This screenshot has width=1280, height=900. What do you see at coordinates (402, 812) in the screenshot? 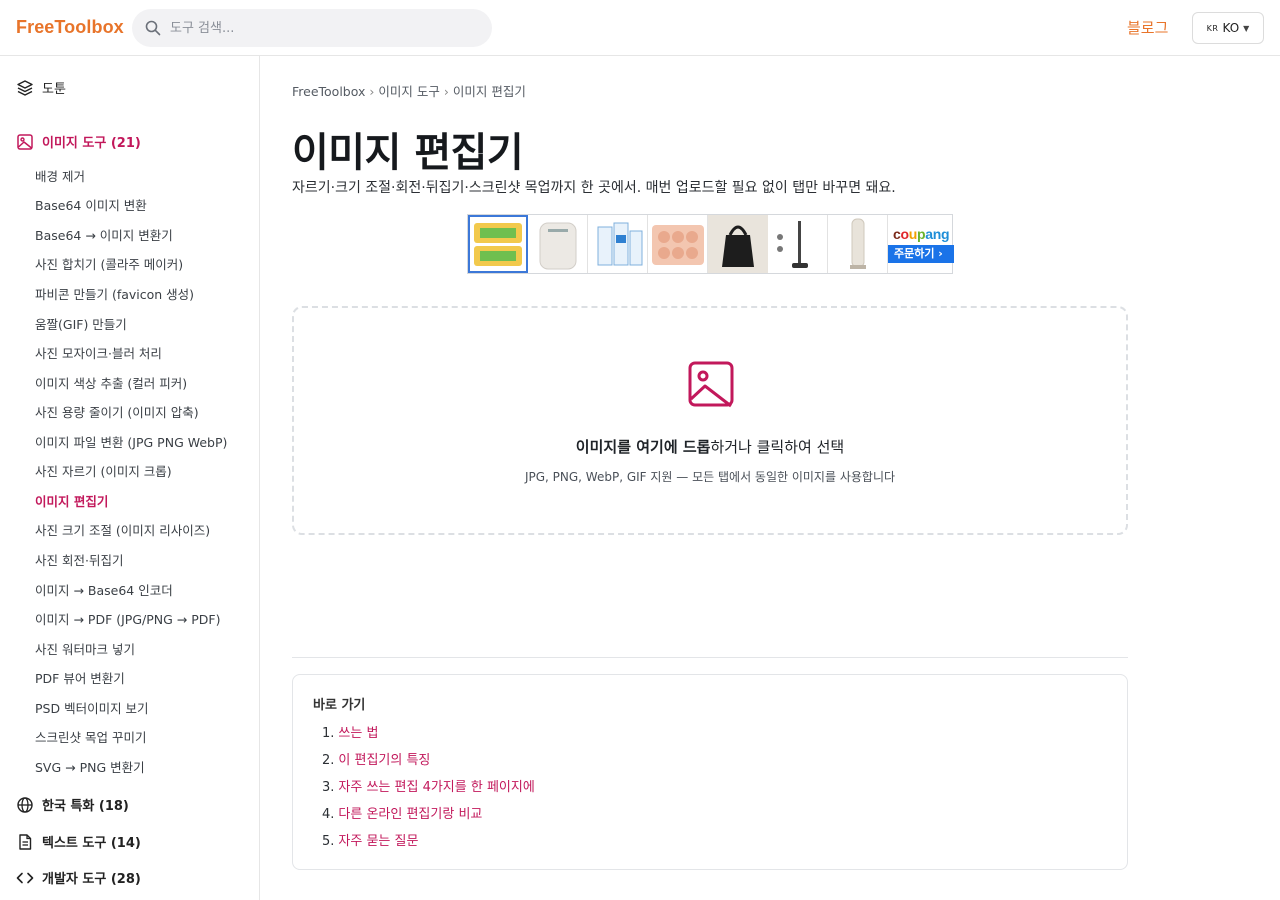
I see `toc-item: 4. 다른 온라인 편집기랑 비교` at bounding box center [402, 812].